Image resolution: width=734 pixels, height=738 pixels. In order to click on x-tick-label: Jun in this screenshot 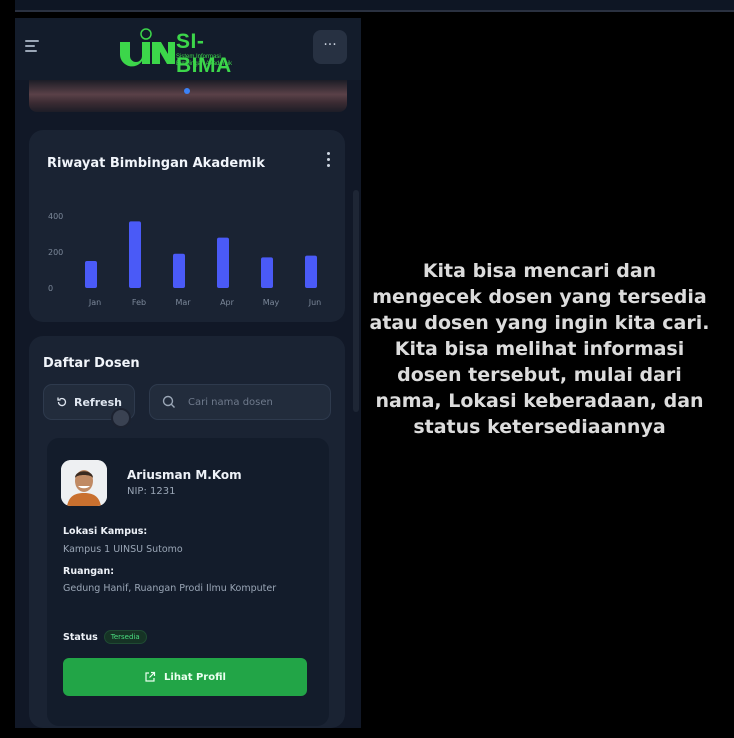, I will do `click(315, 302)`.